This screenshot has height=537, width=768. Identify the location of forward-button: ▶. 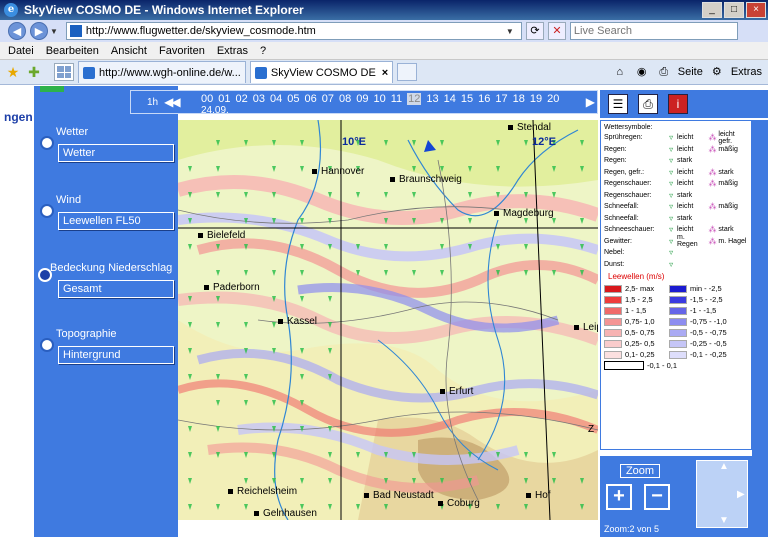
(39, 31).